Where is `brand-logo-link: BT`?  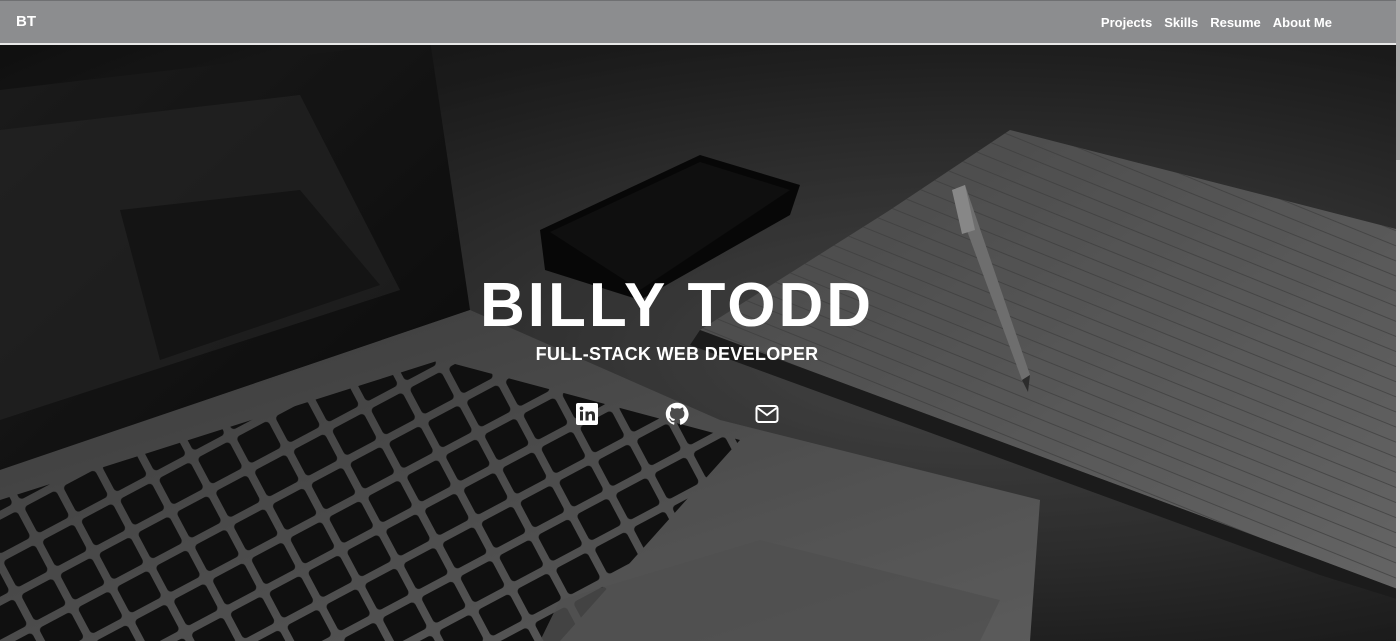 brand-logo-link: BT is located at coordinates (26, 21).